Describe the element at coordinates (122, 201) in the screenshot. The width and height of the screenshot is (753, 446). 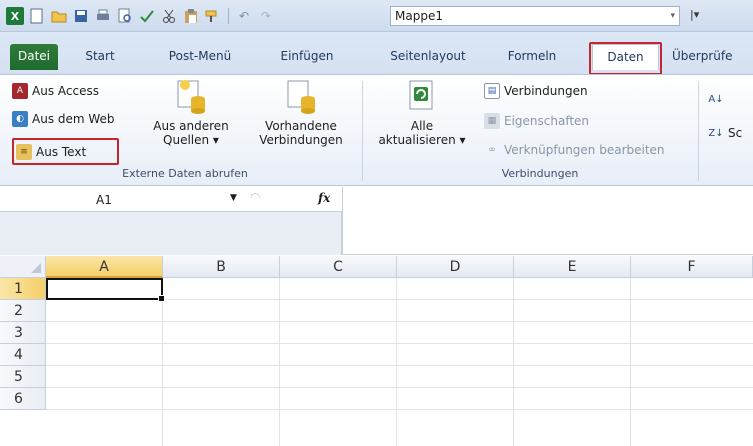
I see `name-box: A1 ▼` at that location.